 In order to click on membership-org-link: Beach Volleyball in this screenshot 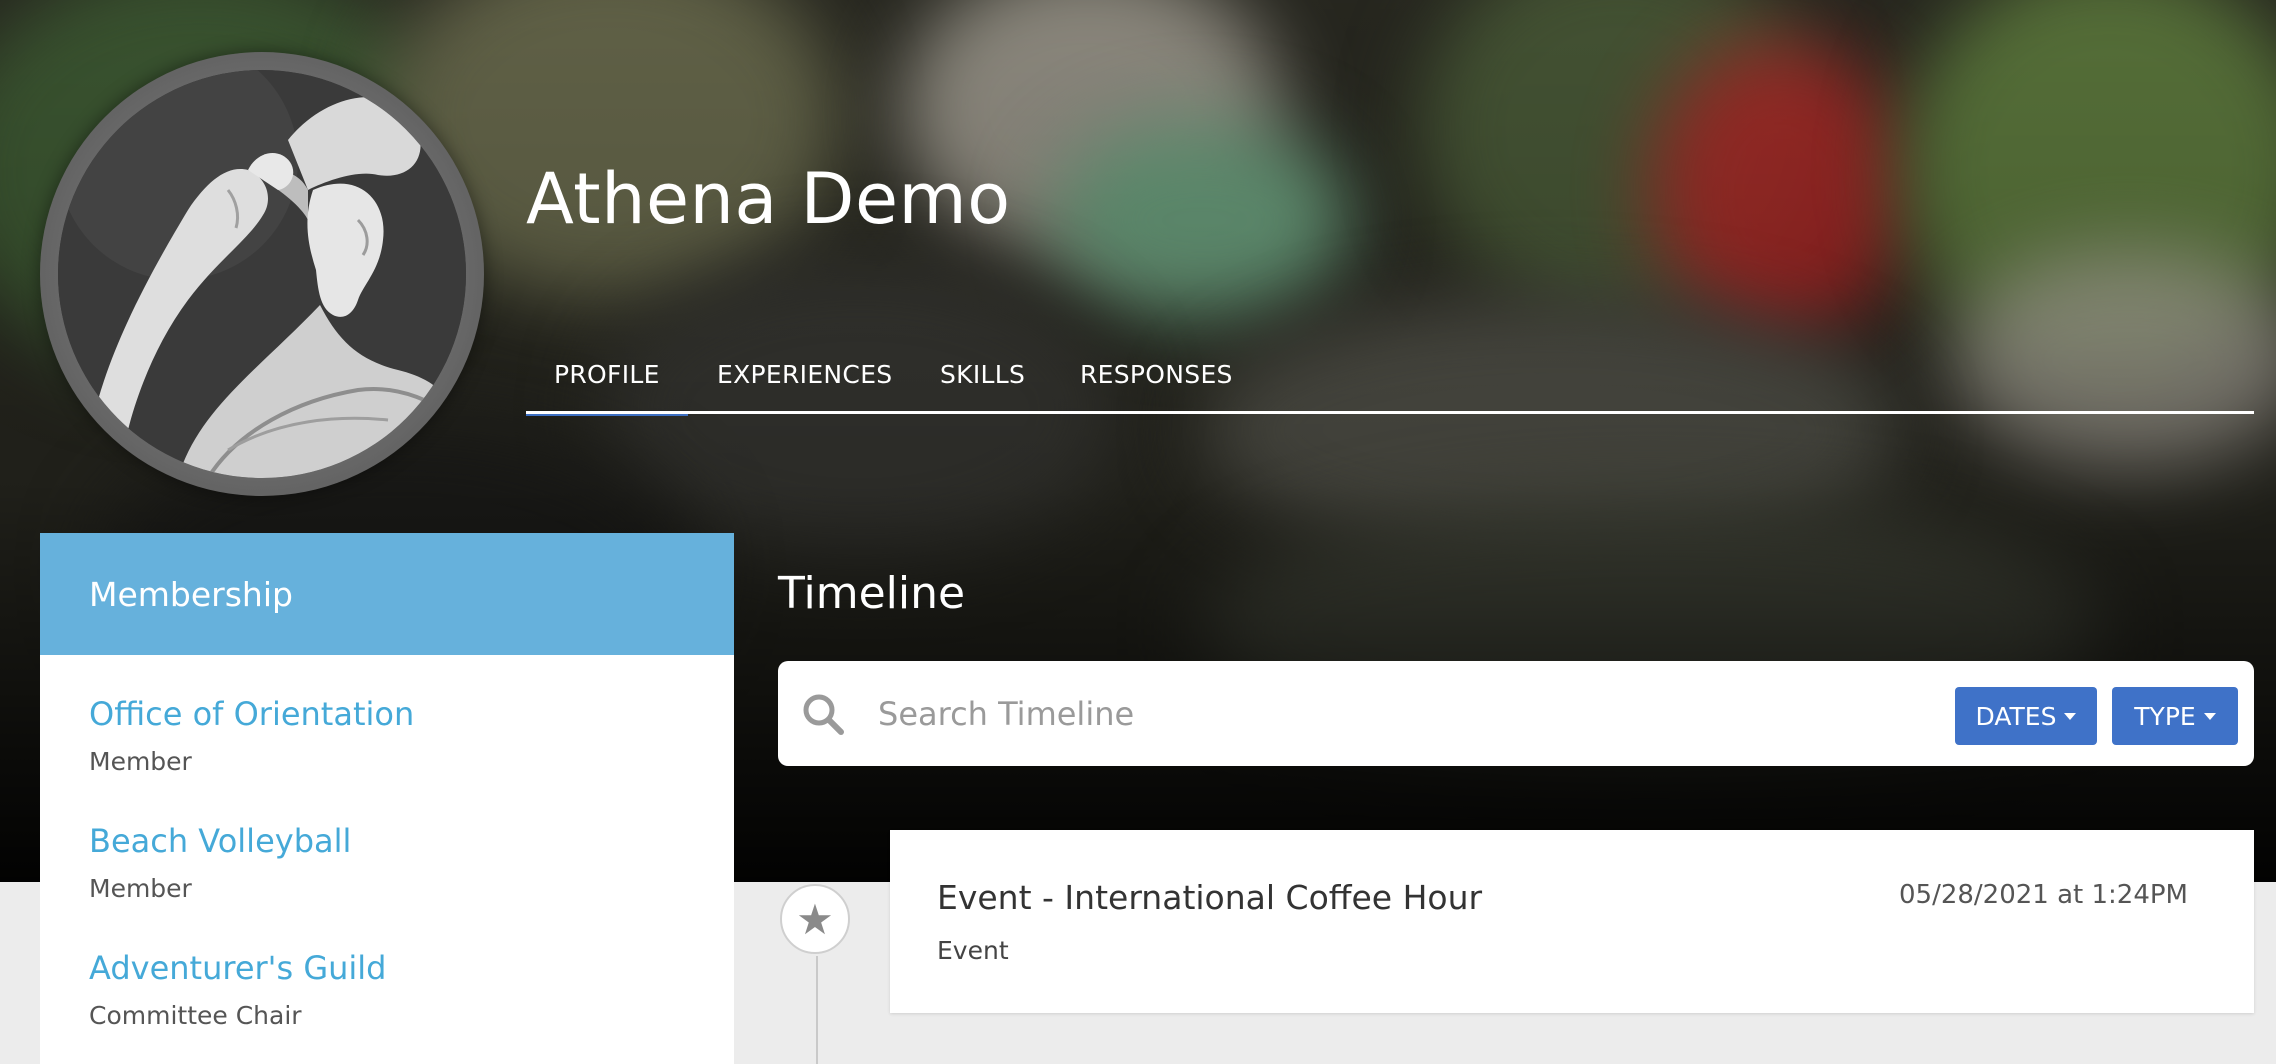, I will do `click(220, 841)`.